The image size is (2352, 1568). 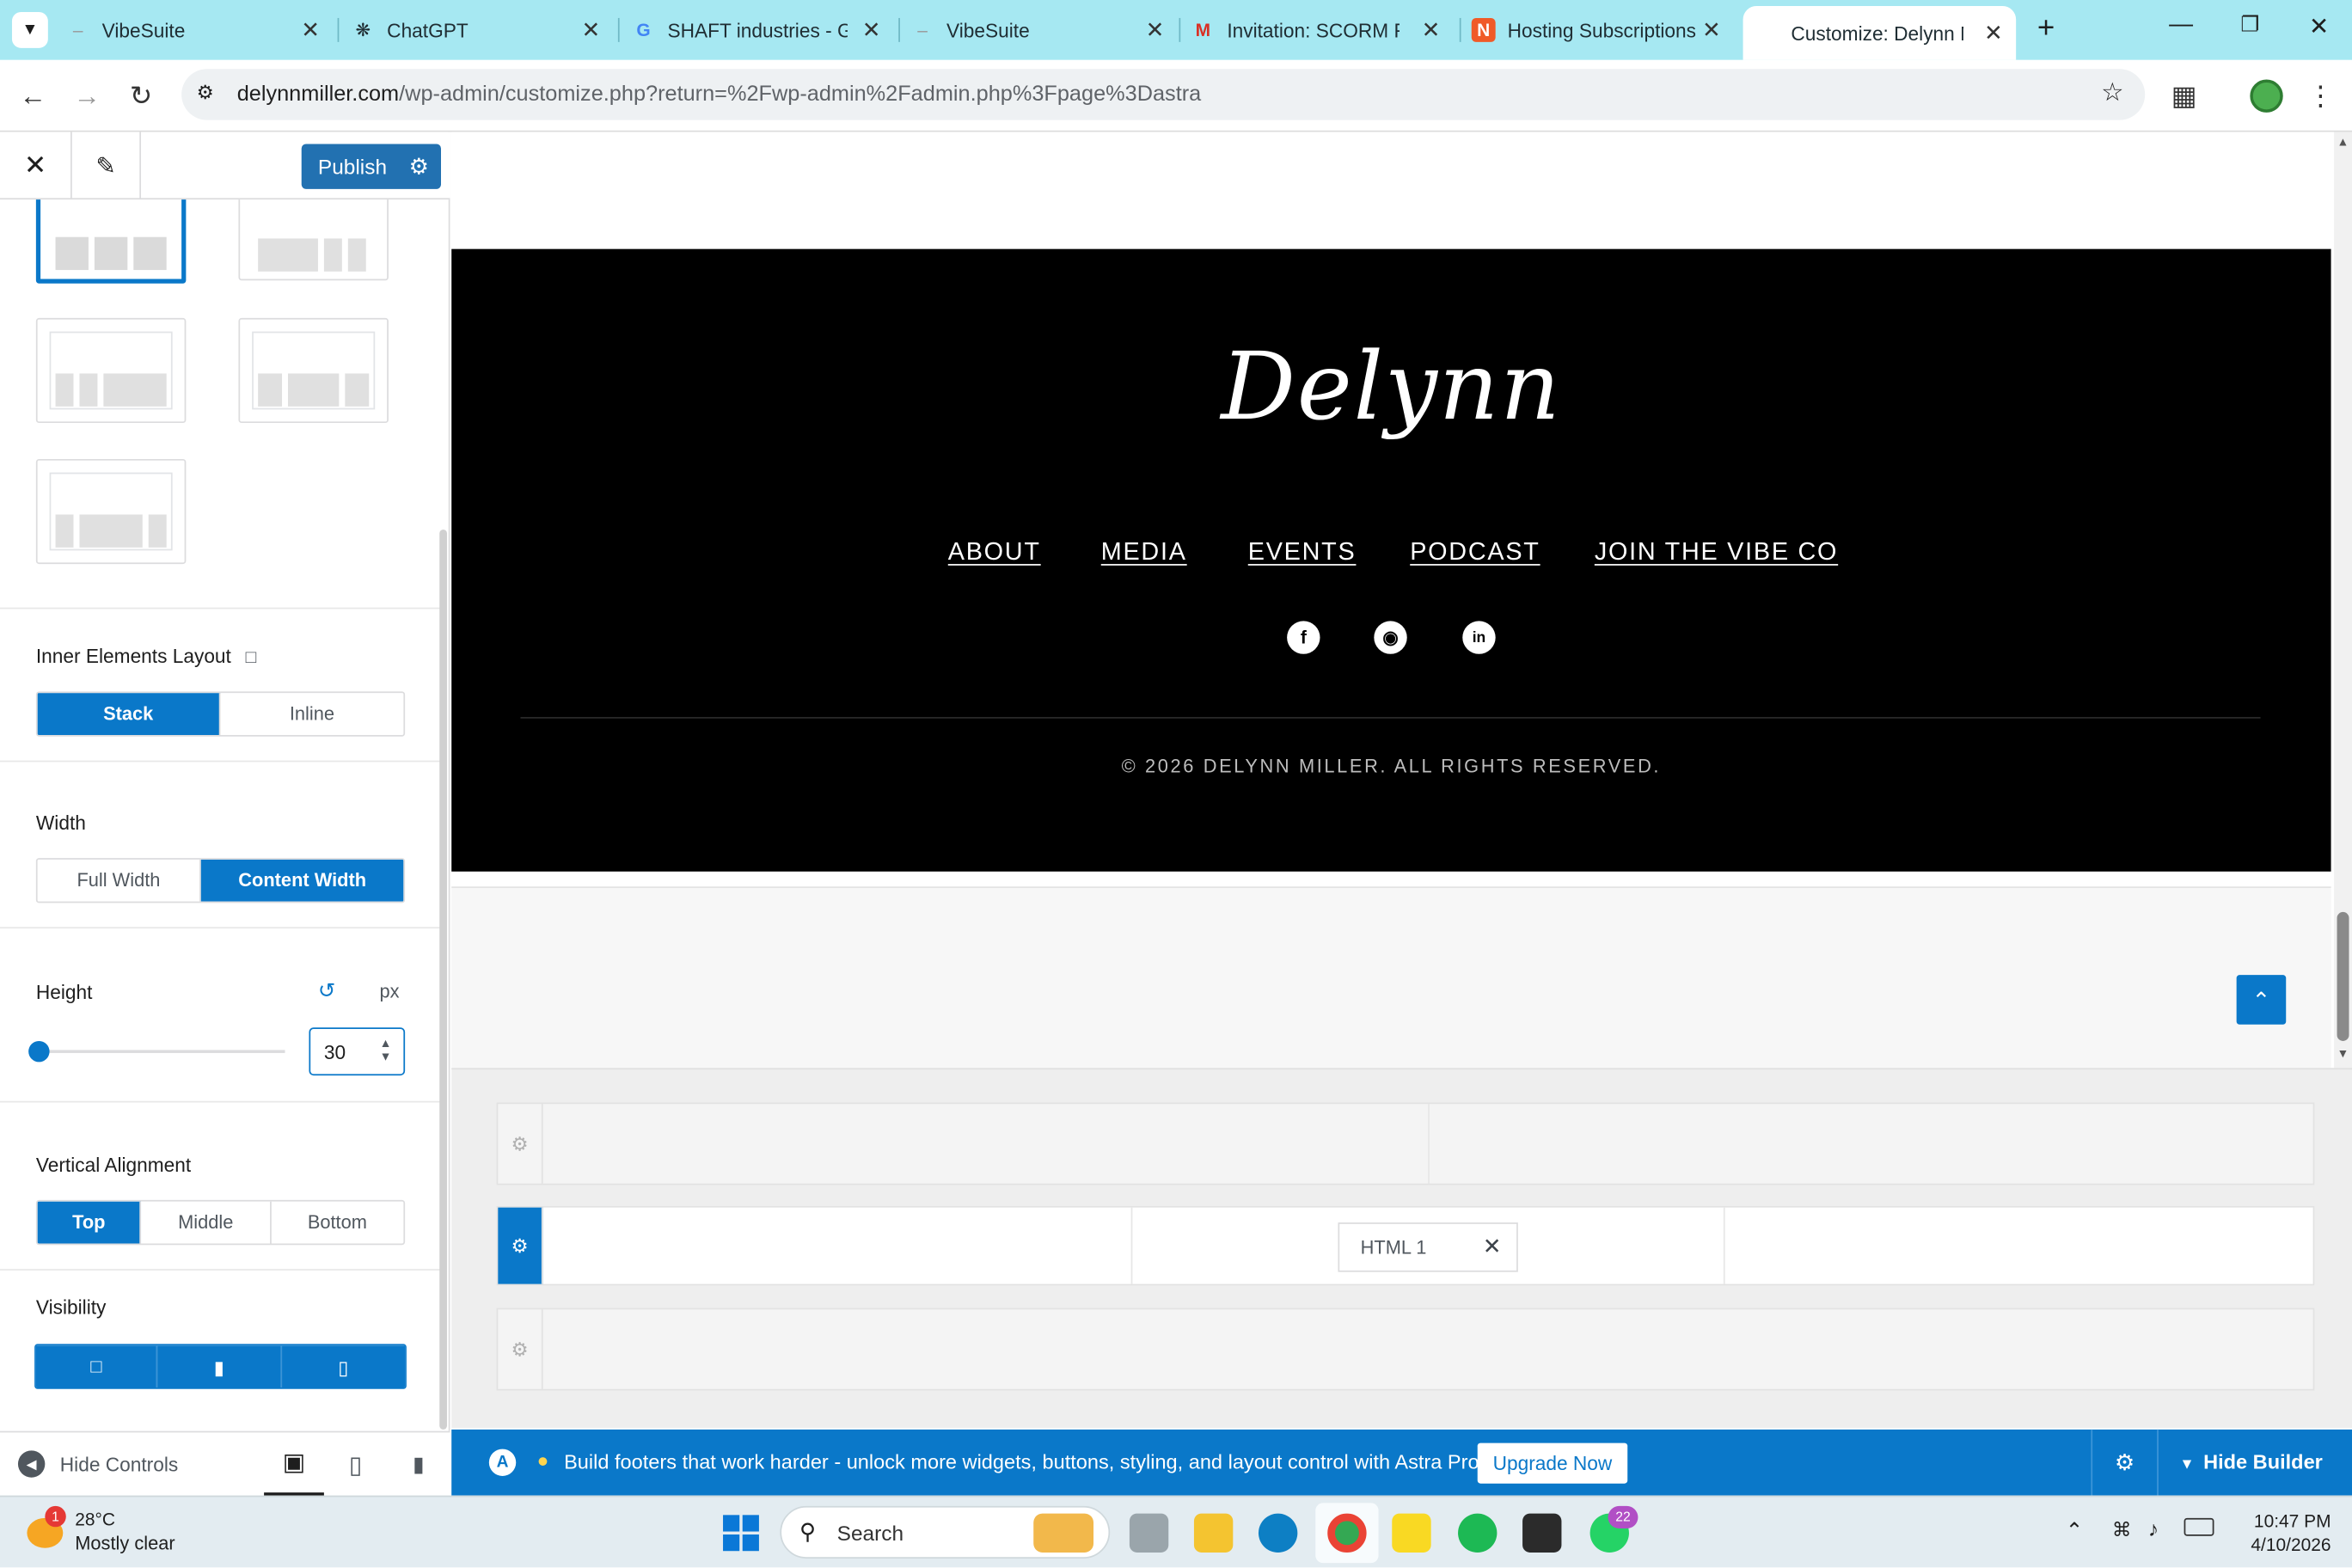 I want to click on nav-join-the-vibe-co: JOIN THE VIBE CO, so click(x=1716, y=552).